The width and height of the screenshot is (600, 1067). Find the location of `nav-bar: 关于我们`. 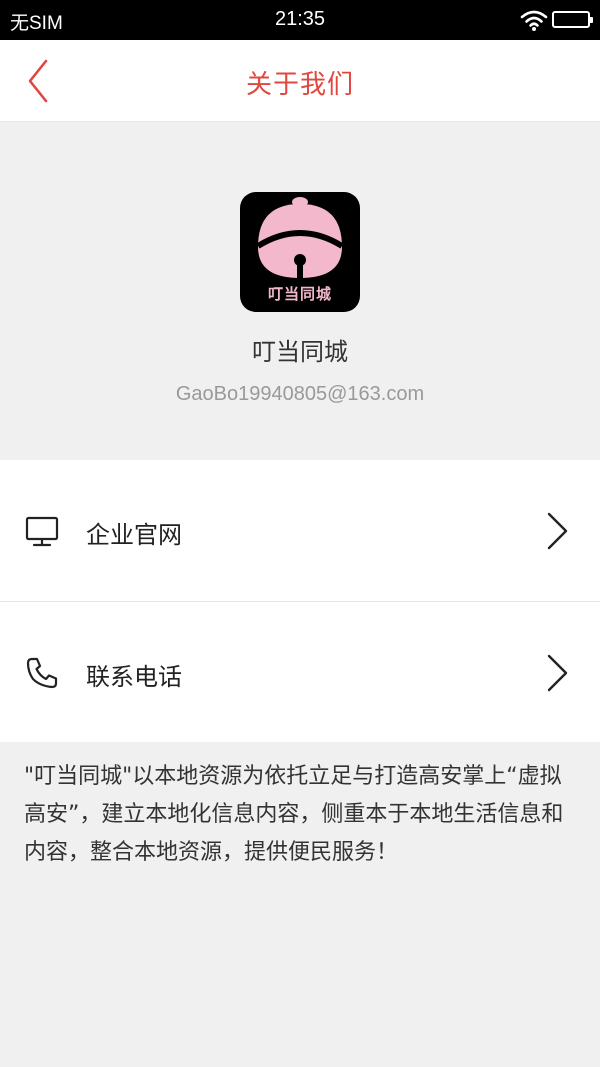

nav-bar: 关于我们 is located at coordinates (300, 81).